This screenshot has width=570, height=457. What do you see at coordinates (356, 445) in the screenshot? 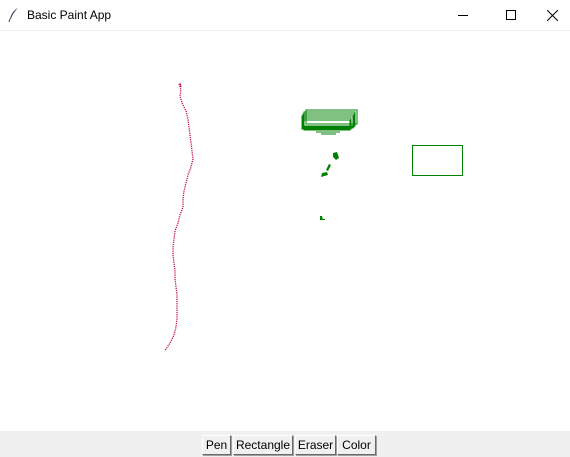
I see `color-button: Color` at bounding box center [356, 445].